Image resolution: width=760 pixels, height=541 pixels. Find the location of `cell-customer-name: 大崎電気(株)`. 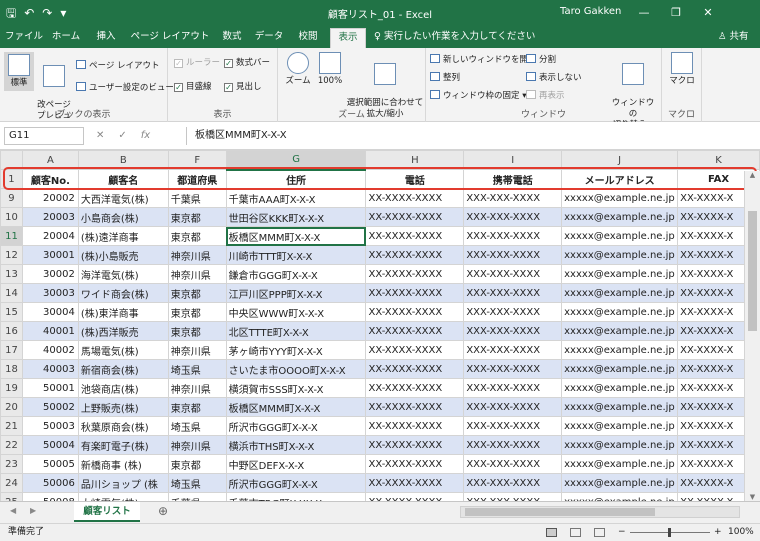

cell-customer-name: 大崎電気(株) is located at coordinates (123, 496).